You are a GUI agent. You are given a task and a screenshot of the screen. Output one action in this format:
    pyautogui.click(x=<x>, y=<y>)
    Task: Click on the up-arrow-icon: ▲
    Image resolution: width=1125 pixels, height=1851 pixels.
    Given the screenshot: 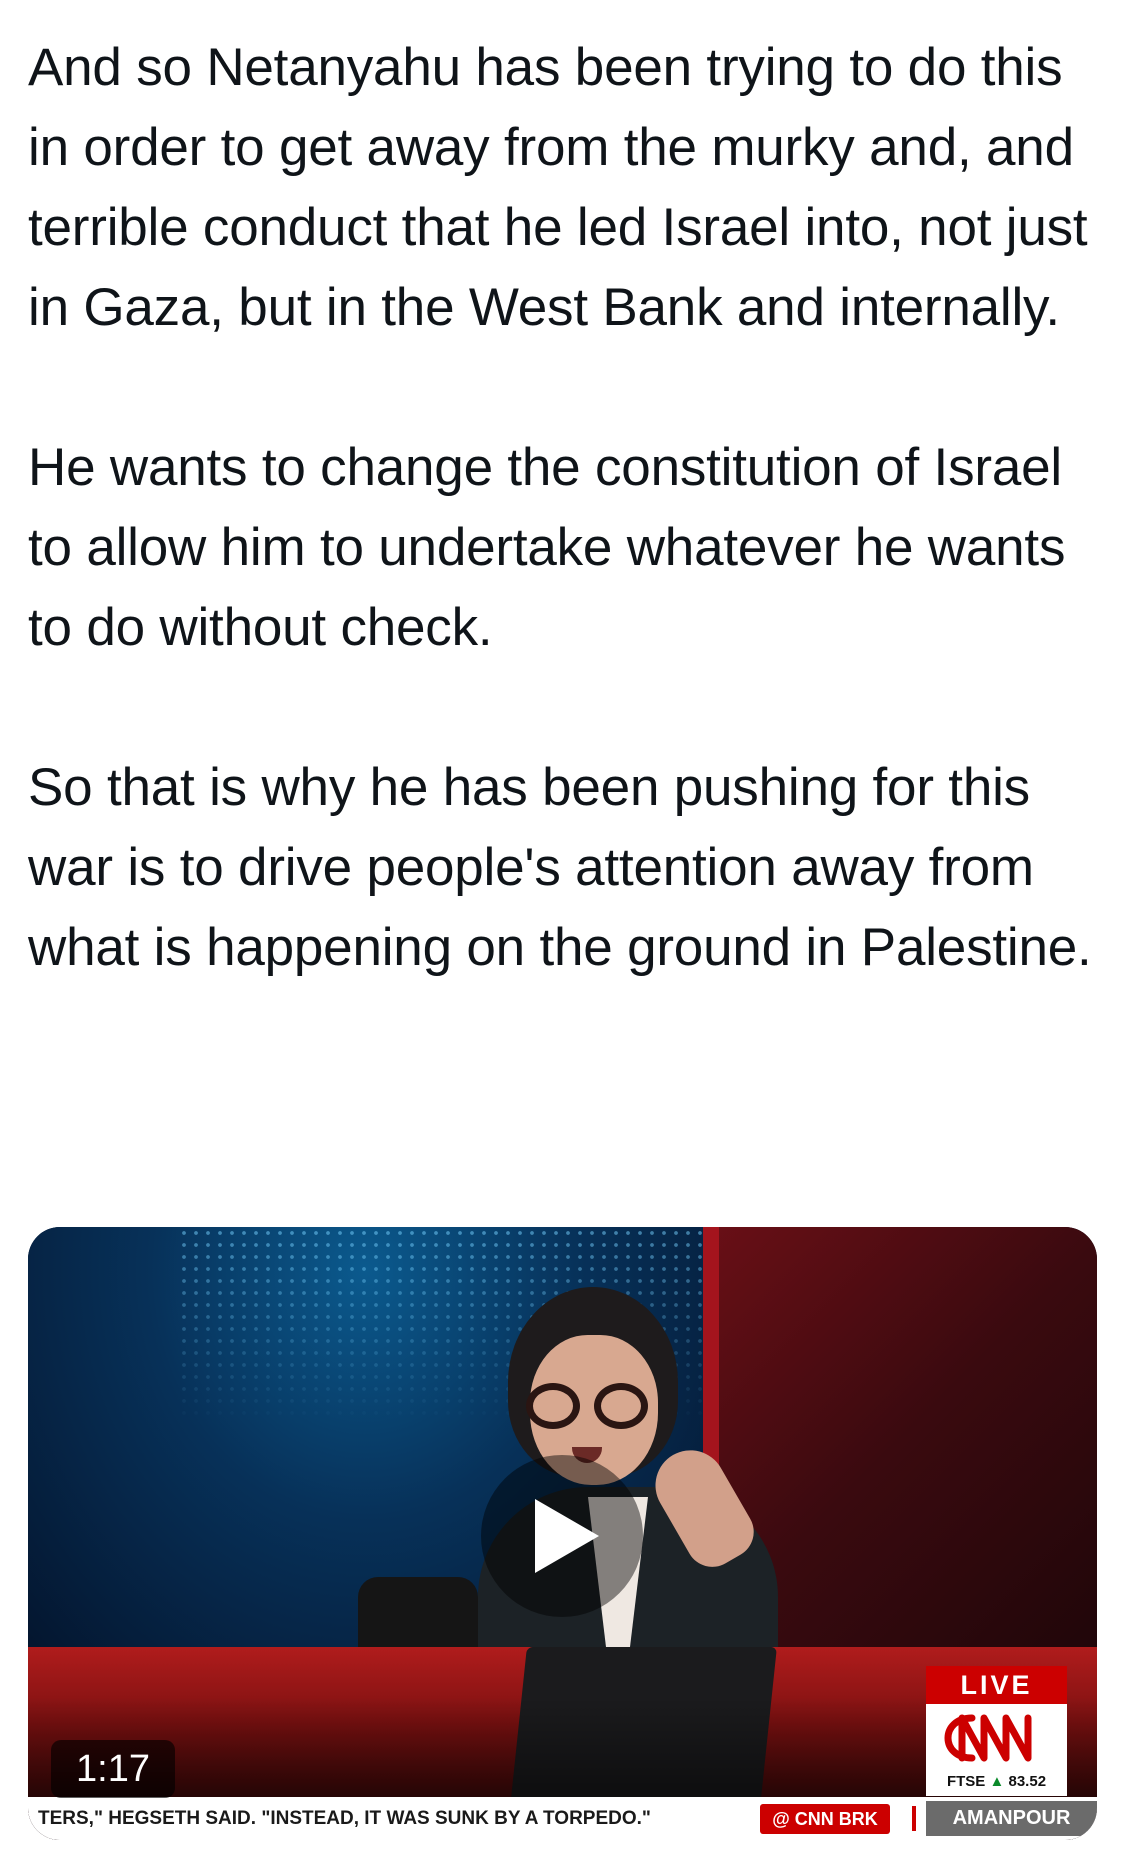 What is the action you would take?
    pyautogui.click(x=997, y=1781)
    